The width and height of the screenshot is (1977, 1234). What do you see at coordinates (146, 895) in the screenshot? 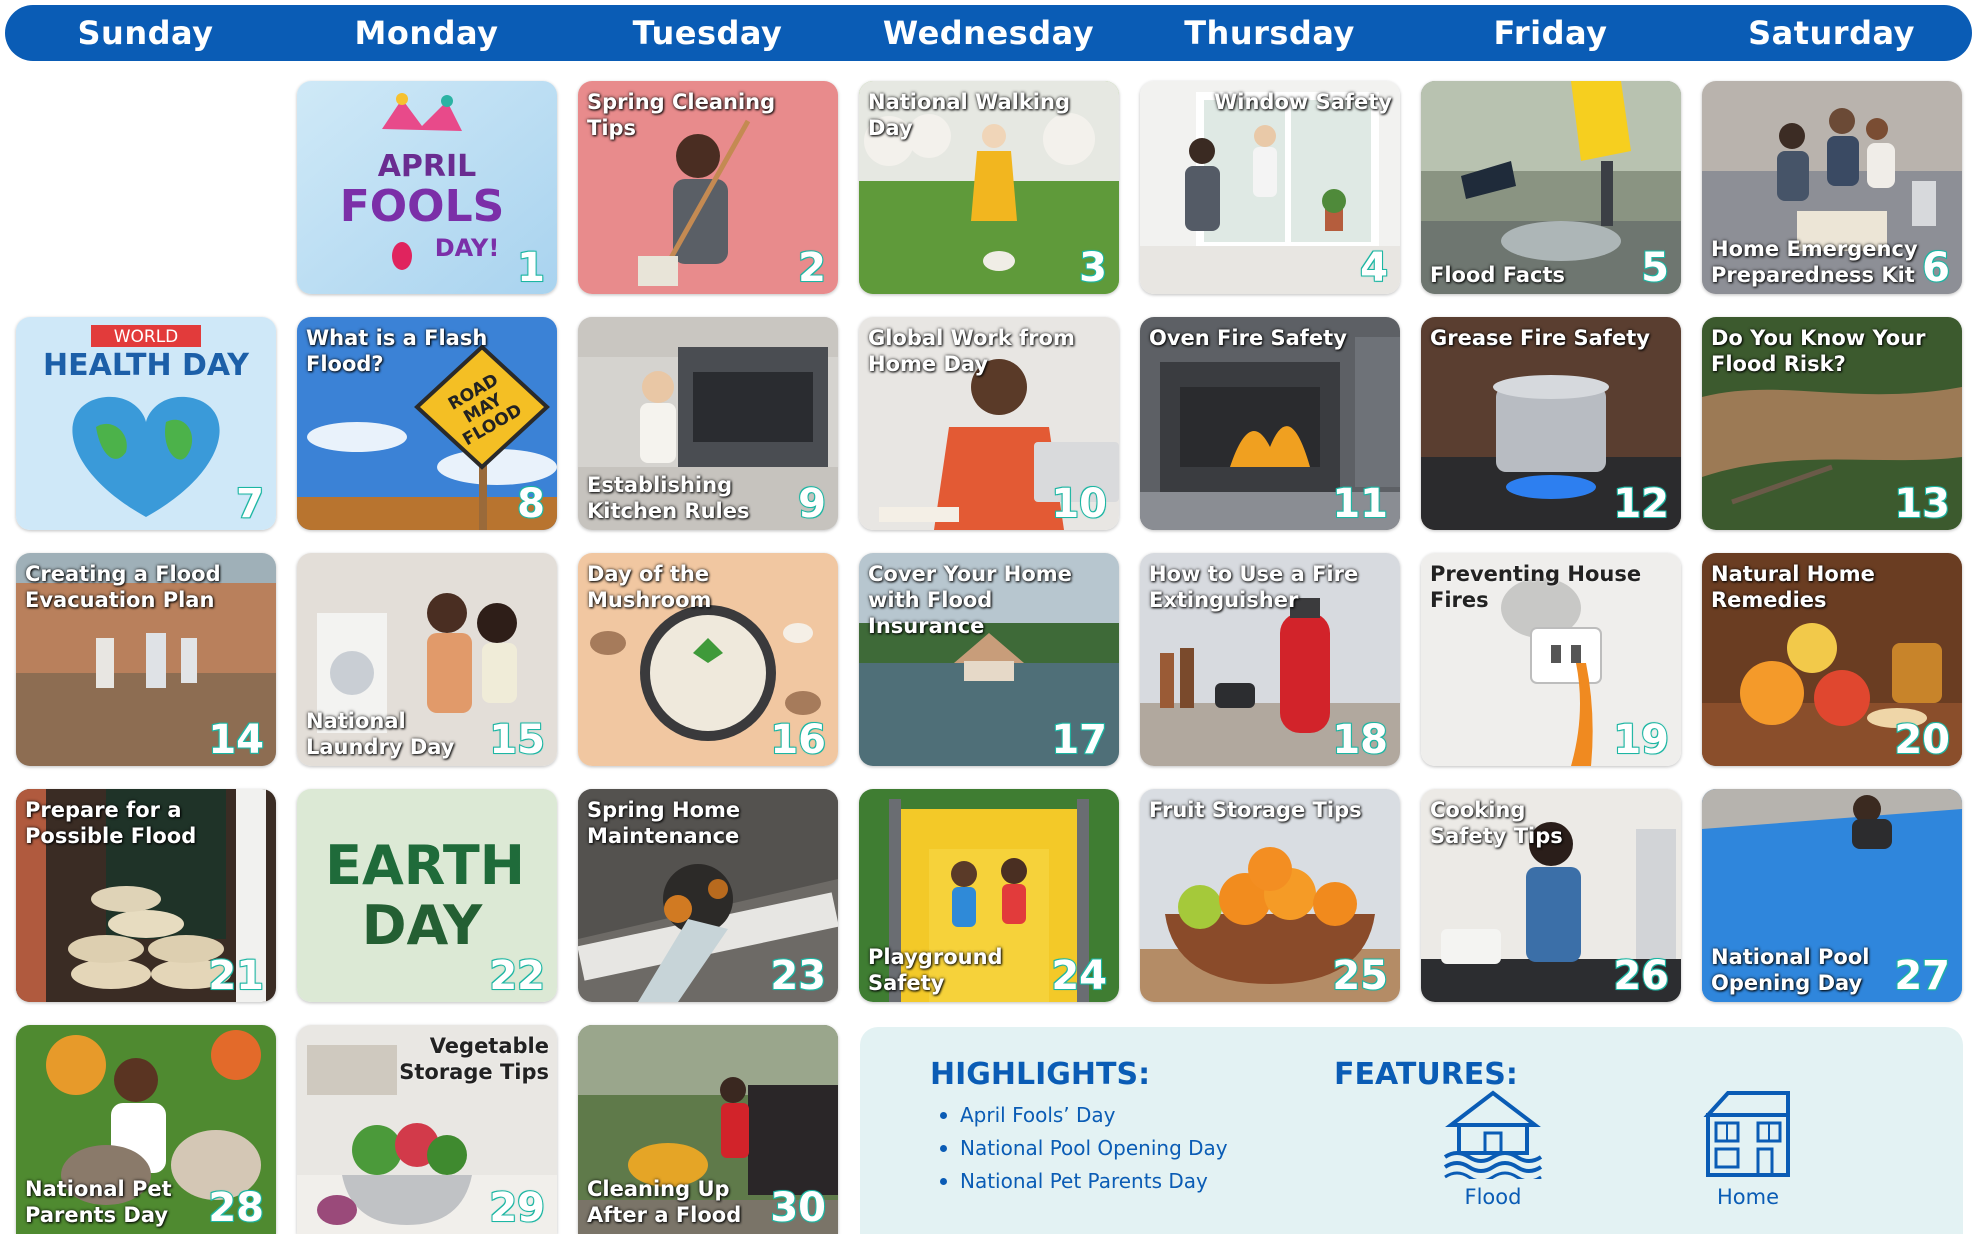
I see `day-tile-21: Prepare for a Possible Flood 21` at bounding box center [146, 895].